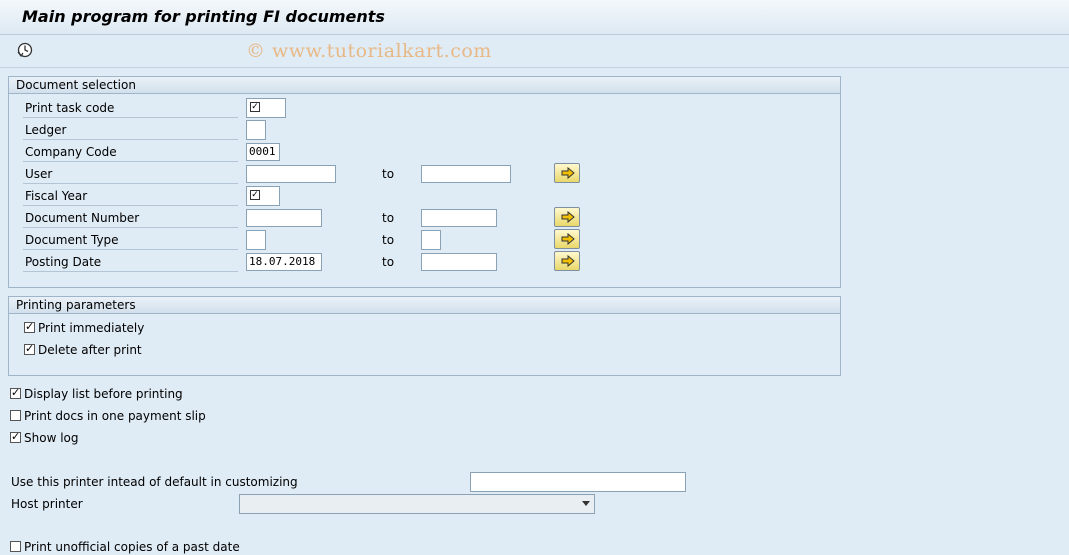 The image size is (1069, 555). What do you see at coordinates (15, 436) in the screenshot?
I see `show-log-checkbox` at bounding box center [15, 436].